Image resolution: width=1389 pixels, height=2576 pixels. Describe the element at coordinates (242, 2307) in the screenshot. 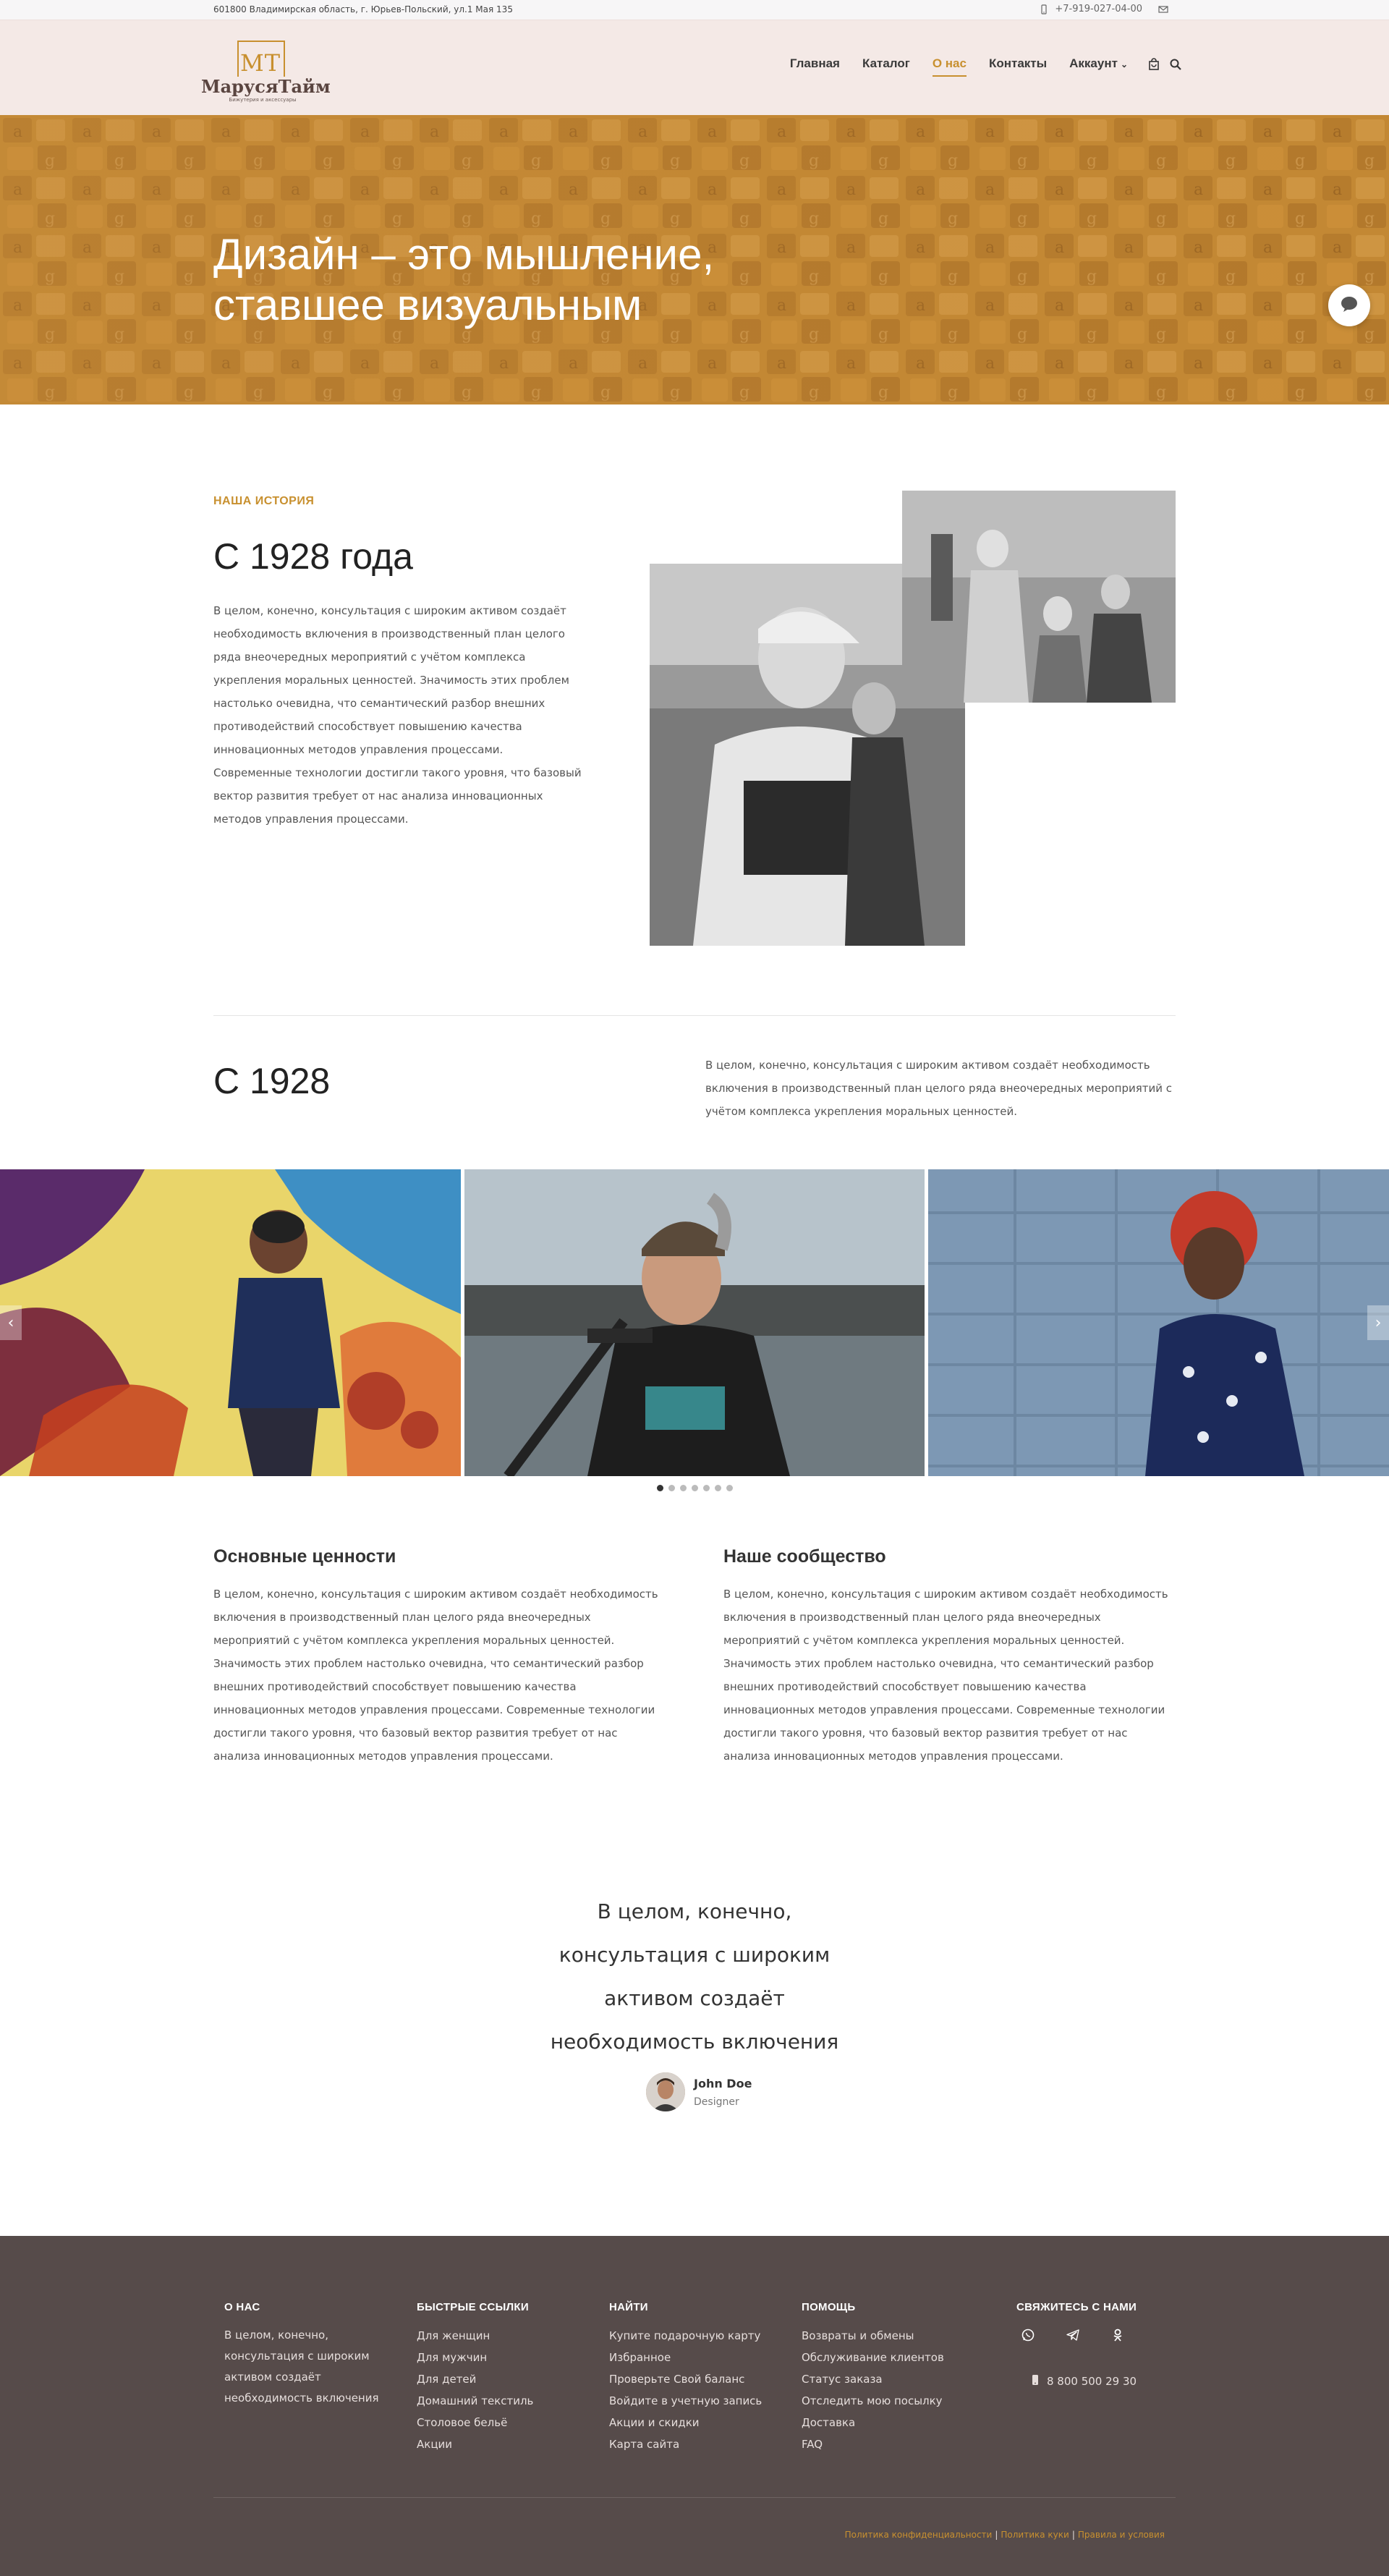

I see `footer-about-title: О НАС` at that location.